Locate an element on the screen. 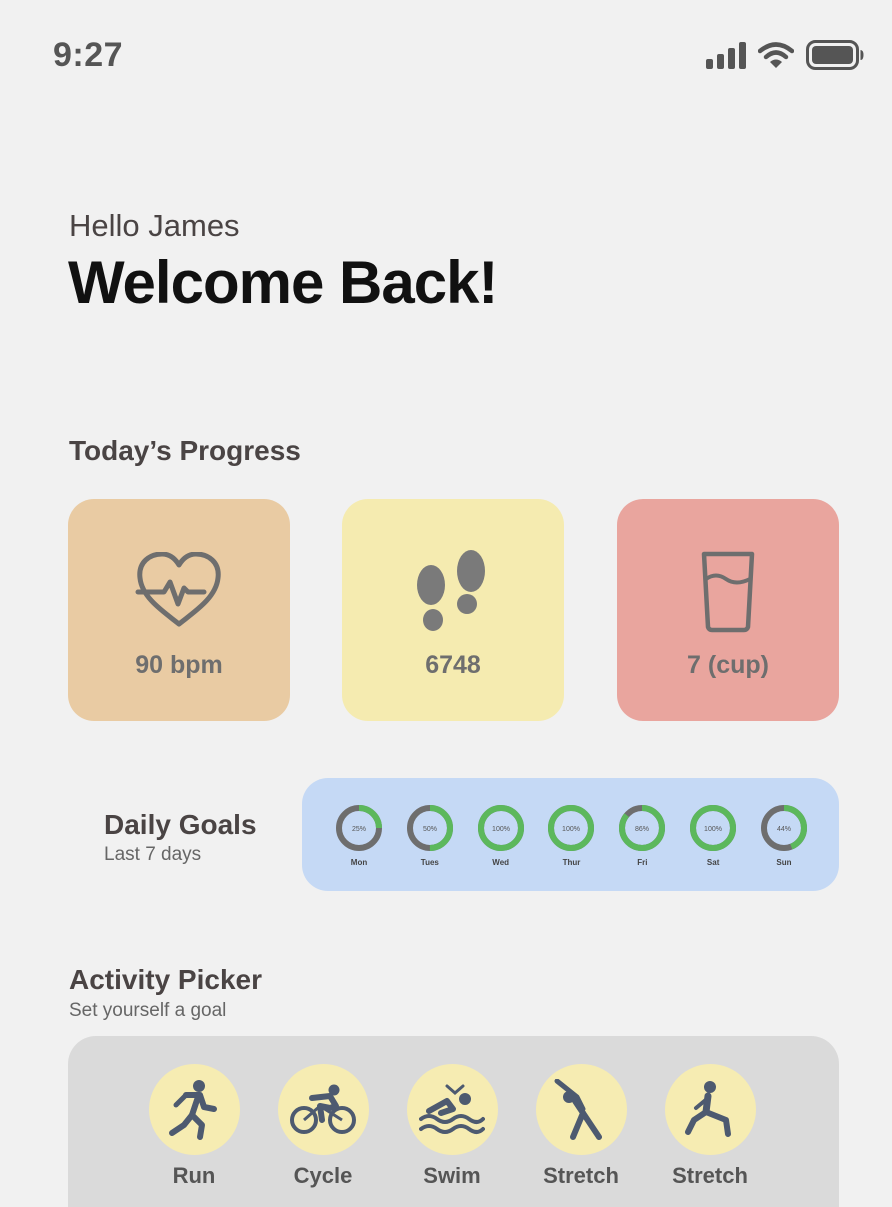  status-time: 9:27 is located at coordinates (88, 55).